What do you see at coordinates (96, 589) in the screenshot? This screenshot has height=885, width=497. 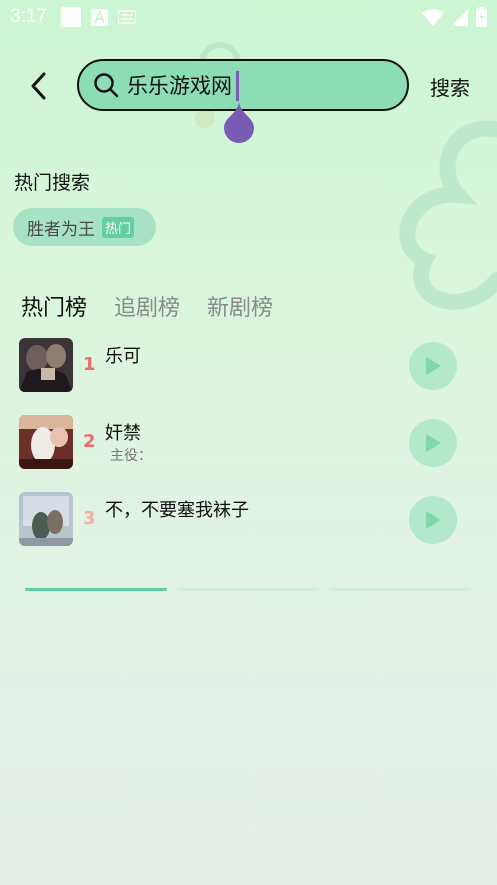 I see `page-indicator-active` at bounding box center [96, 589].